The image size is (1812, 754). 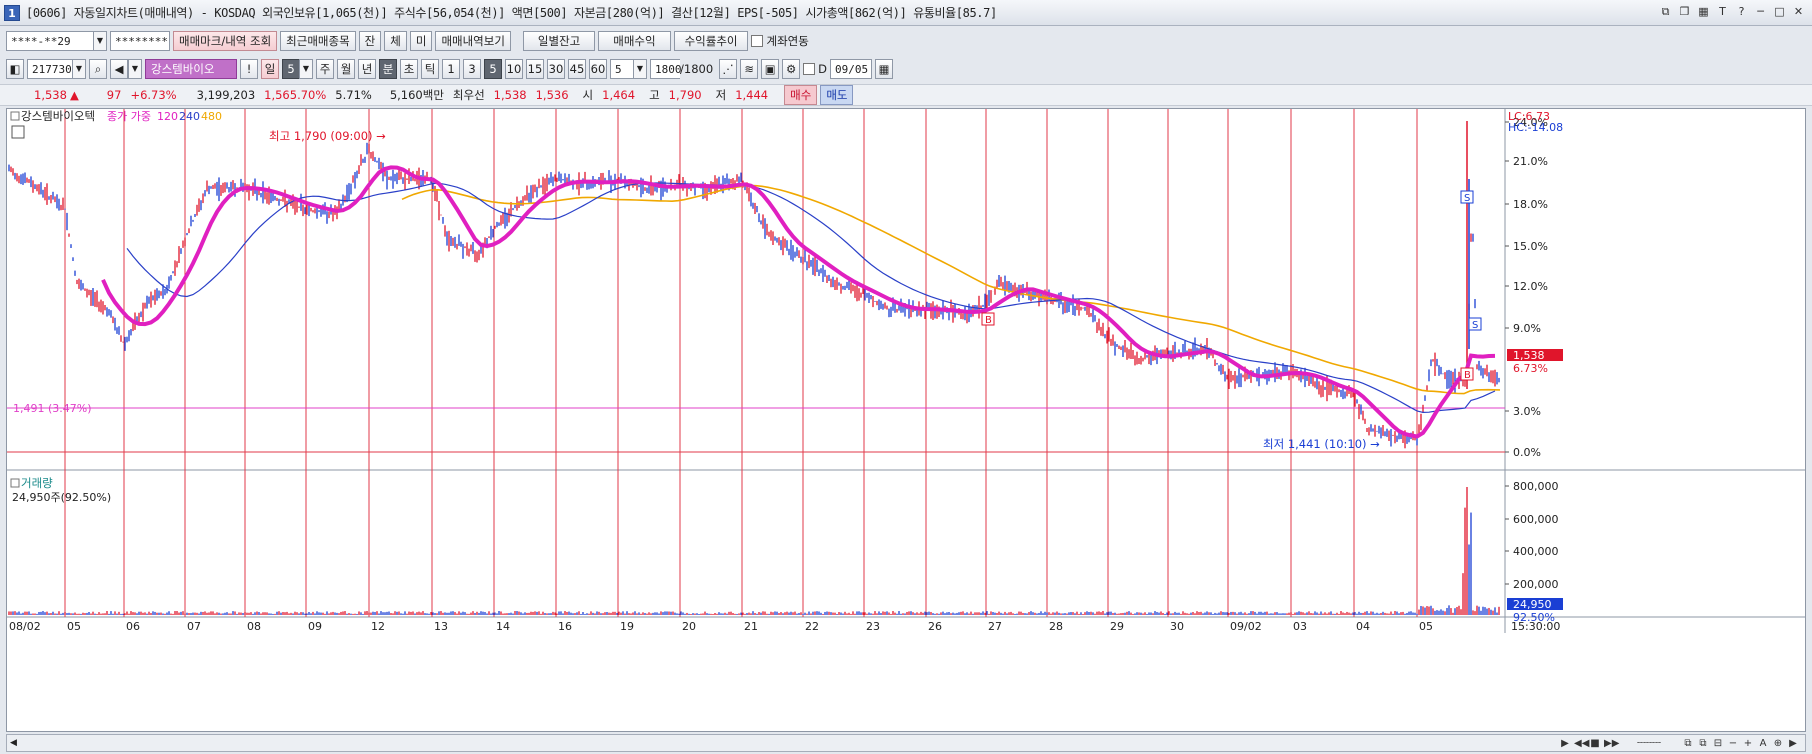 I want to click on interval-dropdown-icon: ▼, so click(x=640, y=69).